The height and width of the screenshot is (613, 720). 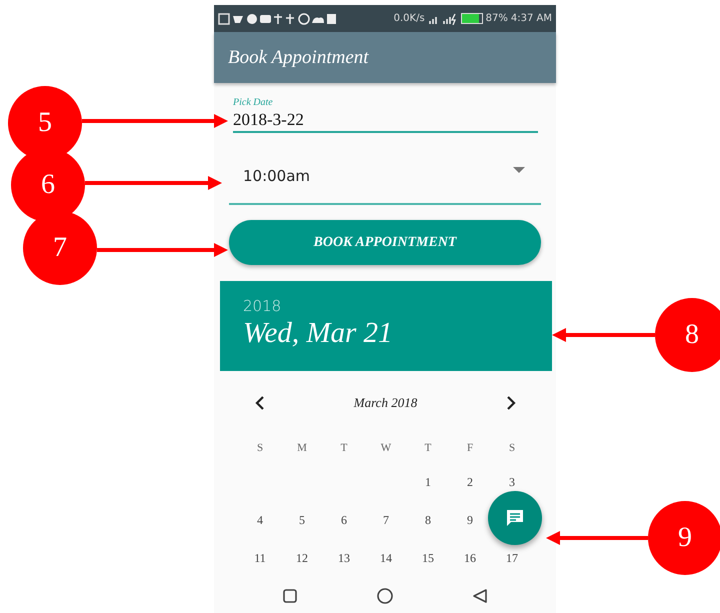 What do you see at coordinates (386, 403) in the screenshot?
I see `month-label: March 2018` at bounding box center [386, 403].